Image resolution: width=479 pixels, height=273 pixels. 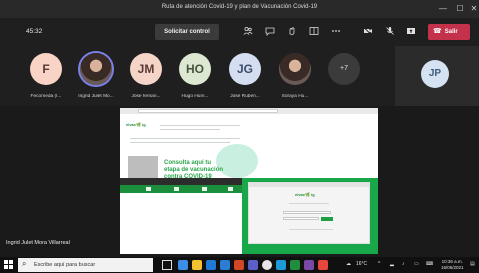 I want to click on outlook-icon, so click(x=281, y=265).